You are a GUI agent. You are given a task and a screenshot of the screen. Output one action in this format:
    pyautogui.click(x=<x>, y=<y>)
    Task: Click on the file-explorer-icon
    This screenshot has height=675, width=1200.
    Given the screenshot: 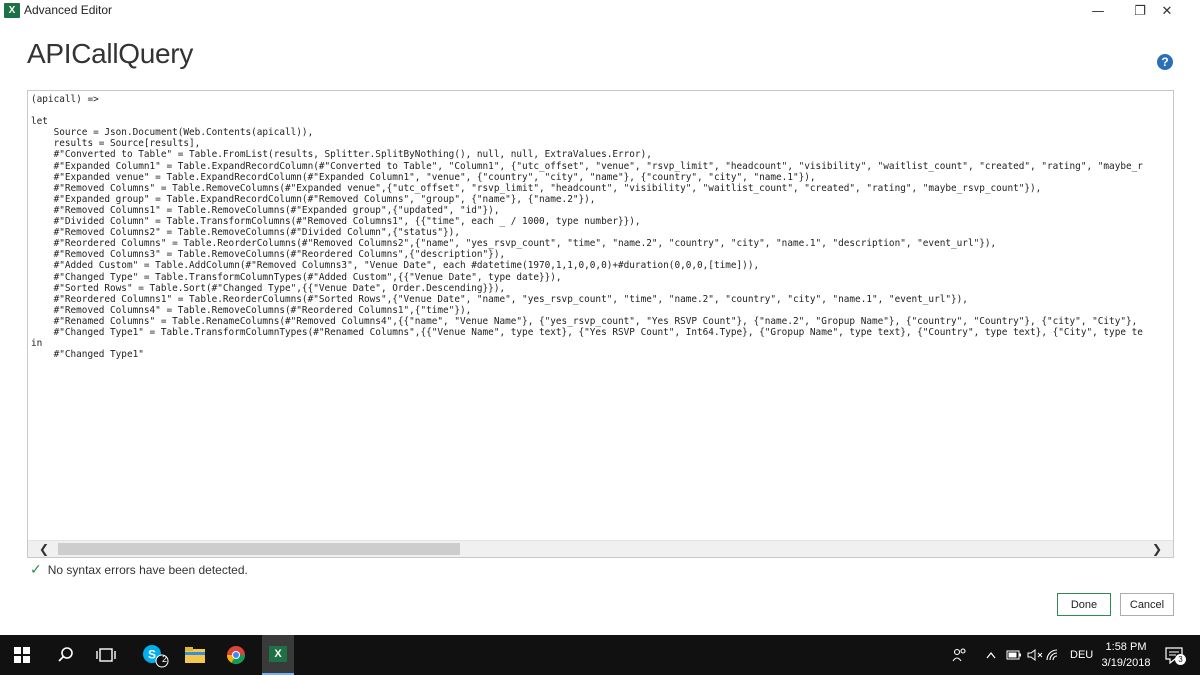 What is the action you would take?
    pyautogui.click(x=195, y=655)
    